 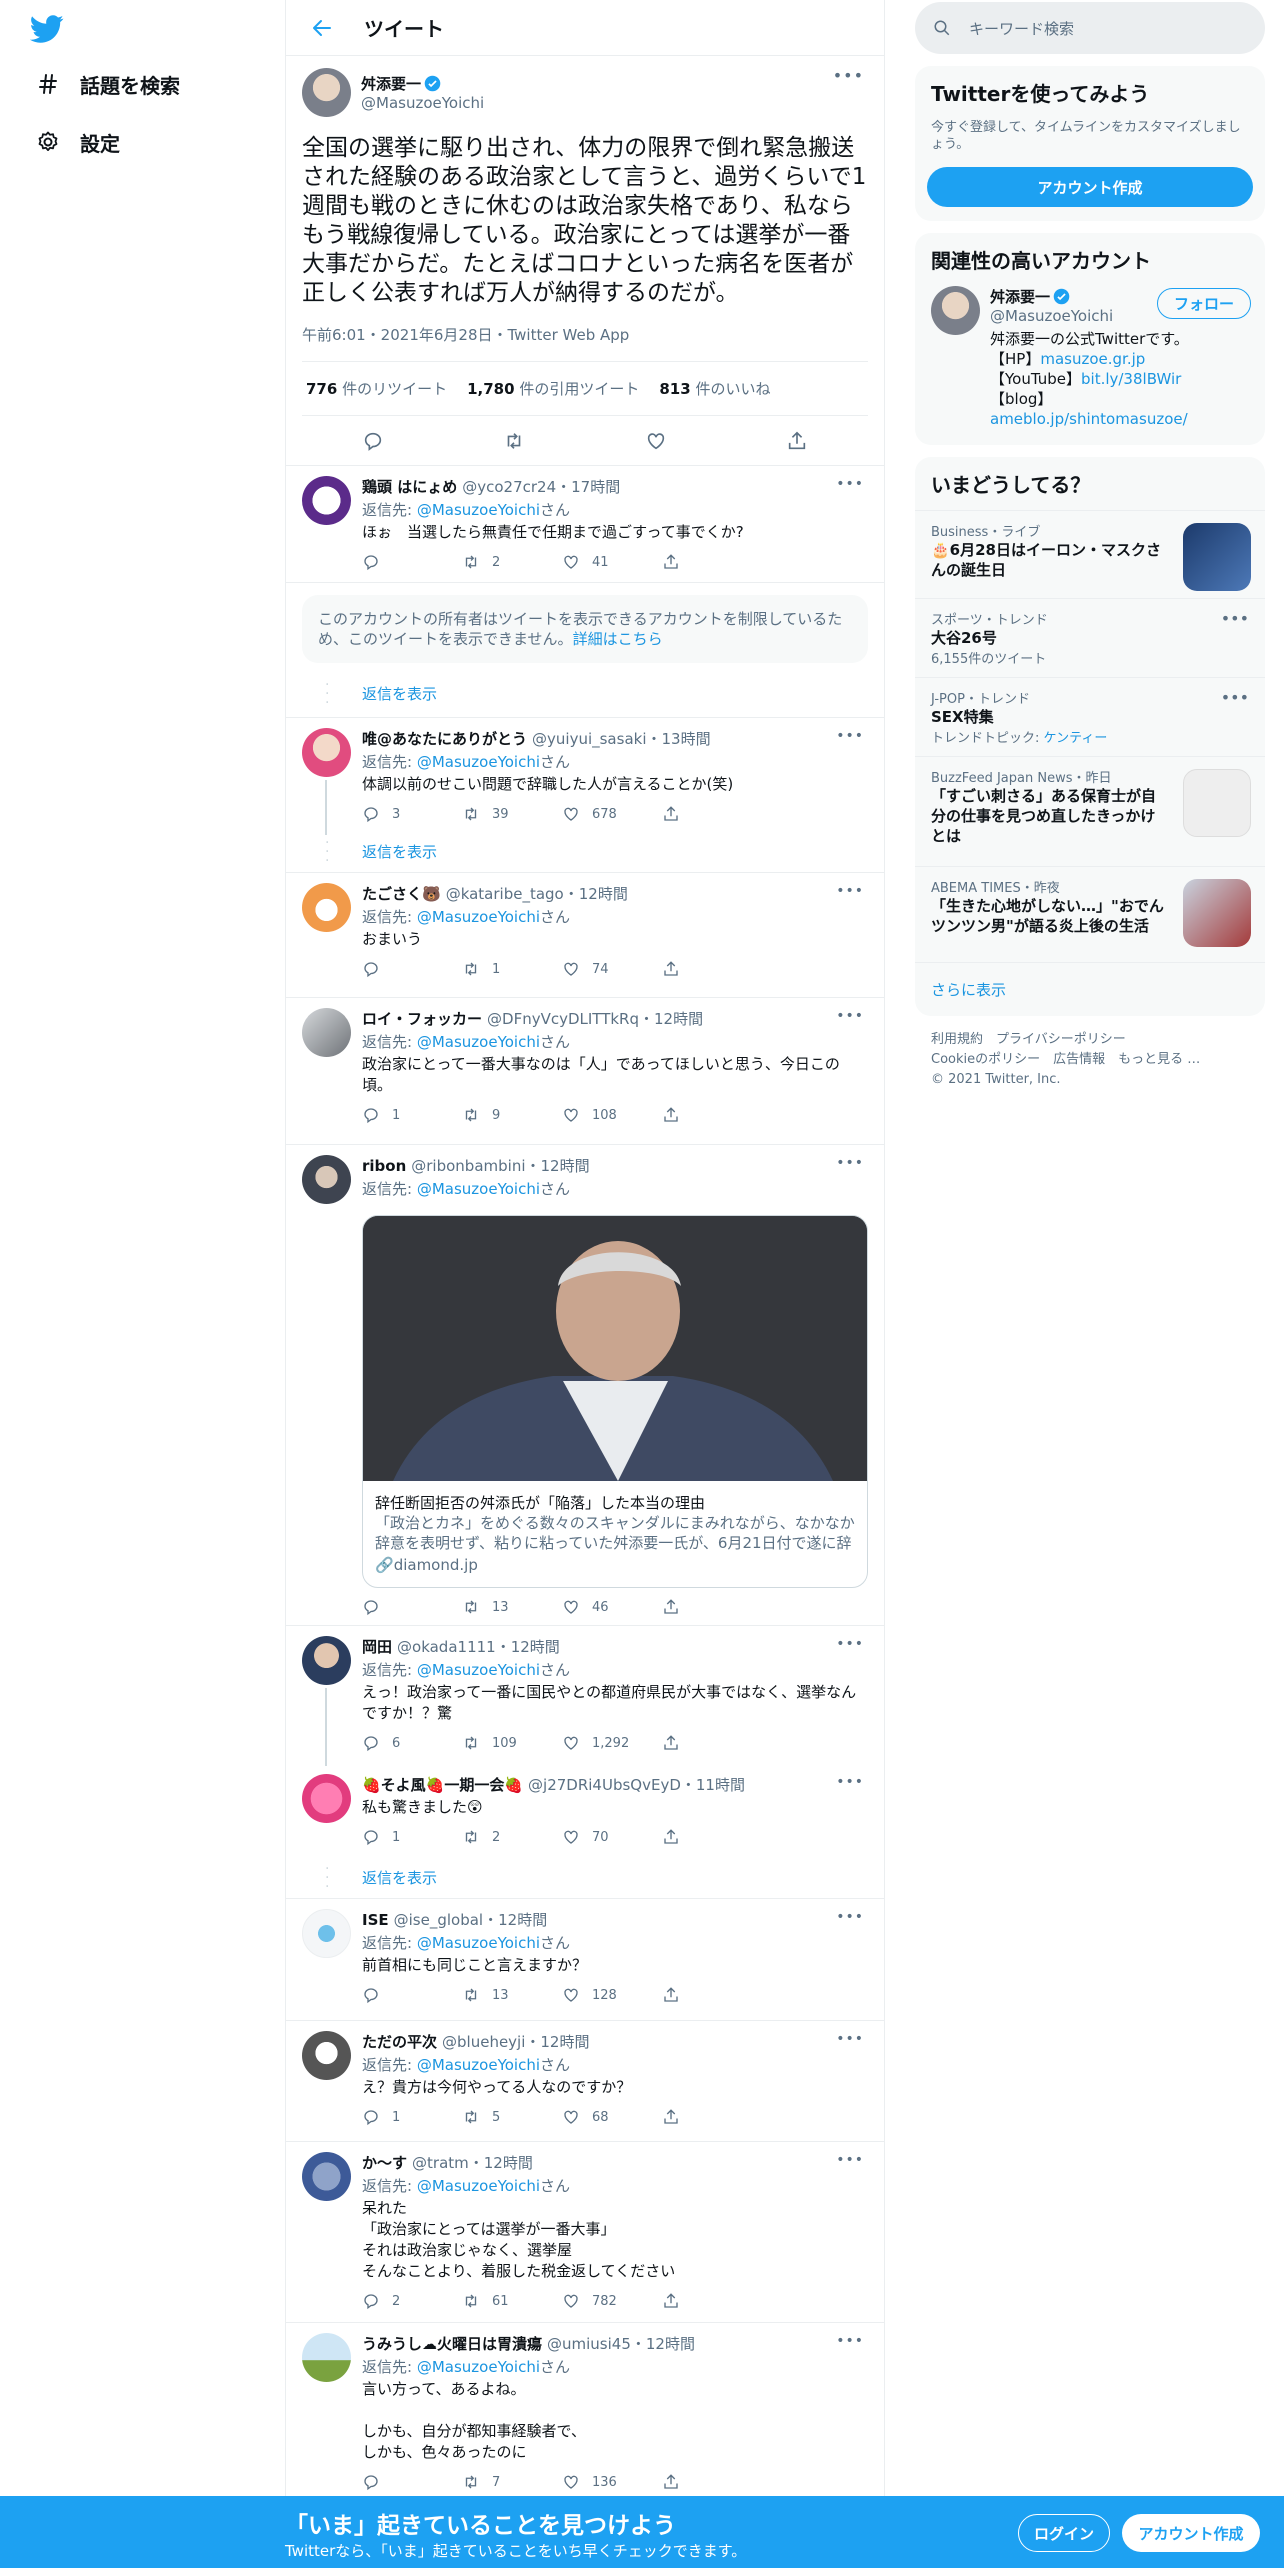 What do you see at coordinates (612, 2301) in the screenshot?
I see `like-button: 782` at bounding box center [612, 2301].